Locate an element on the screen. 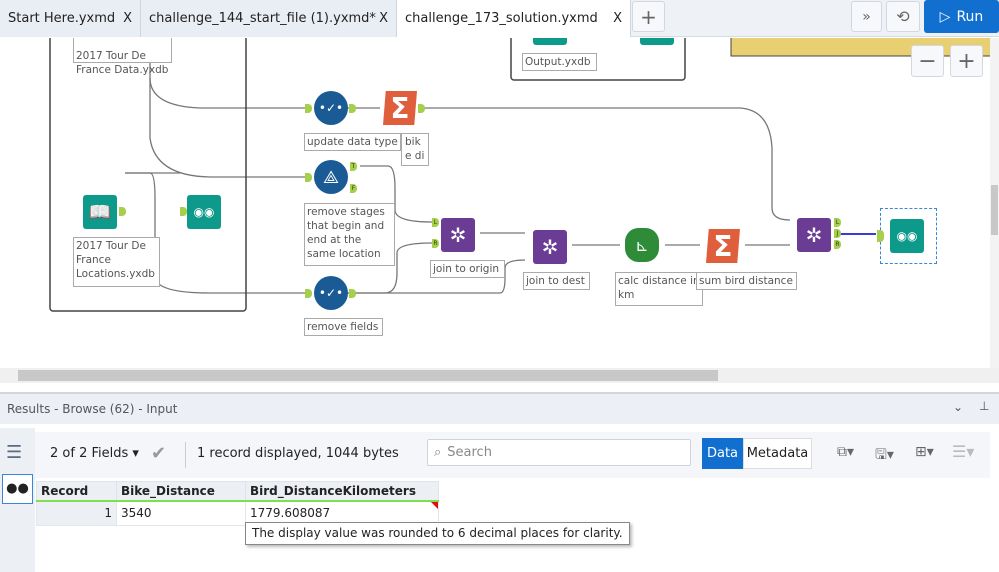 The width and height of the screenshot is (999, 572). results-side-bar: ☰ ●● is located at coordinates (17, 500).